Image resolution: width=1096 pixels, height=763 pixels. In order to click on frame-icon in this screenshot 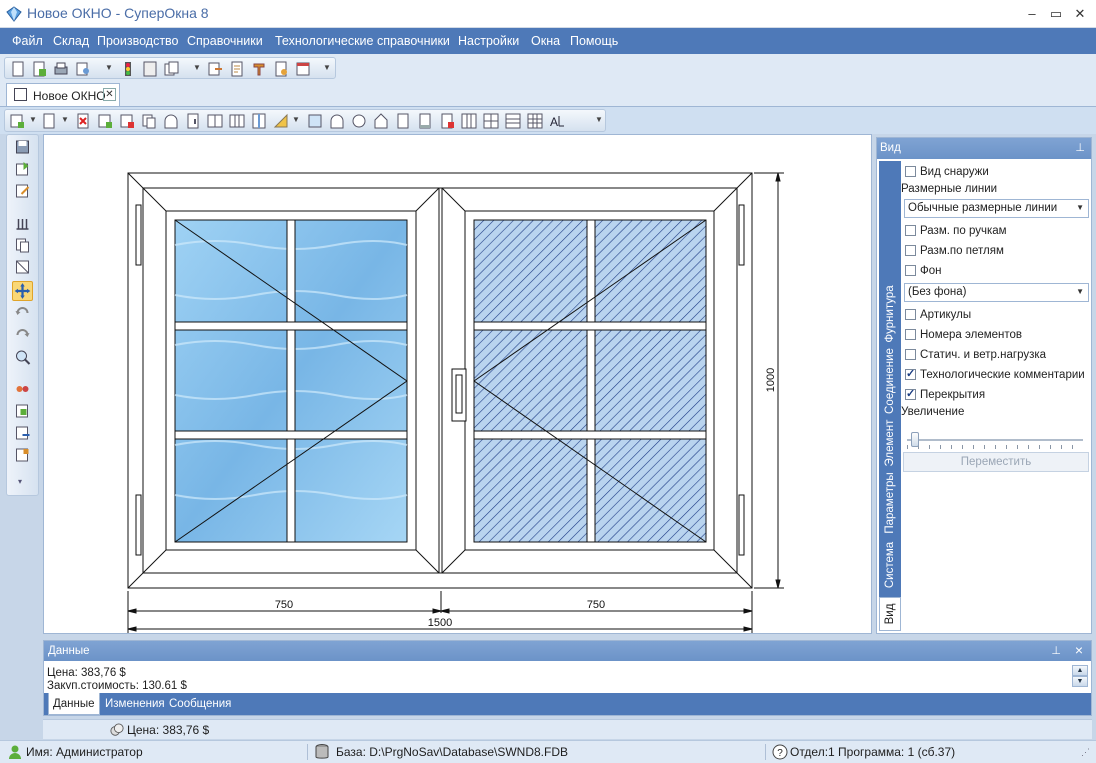, I will do `click(49, 121)`.